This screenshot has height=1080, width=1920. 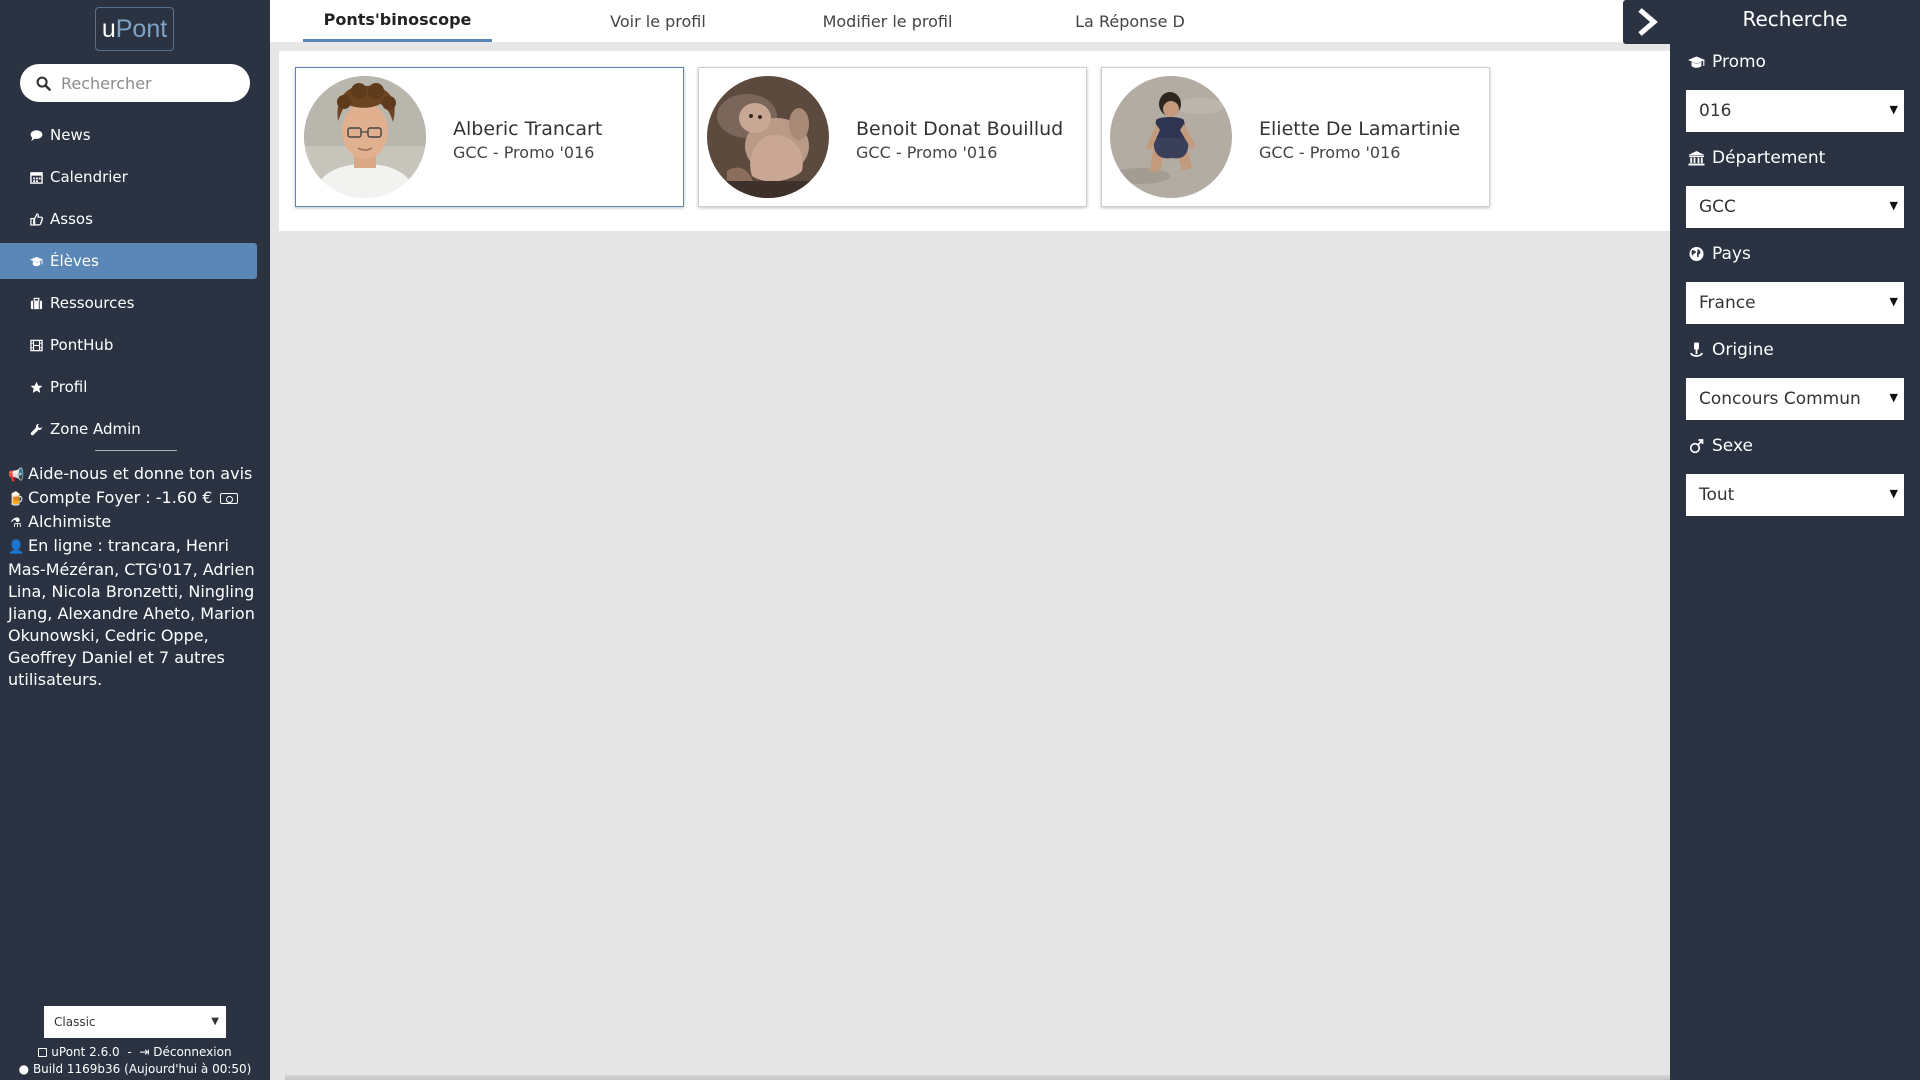 What do you see at coordinates (1795, 19) in the screenshot?
I see `search-panel-title: Recherche` at bounding box center [1795, 19].